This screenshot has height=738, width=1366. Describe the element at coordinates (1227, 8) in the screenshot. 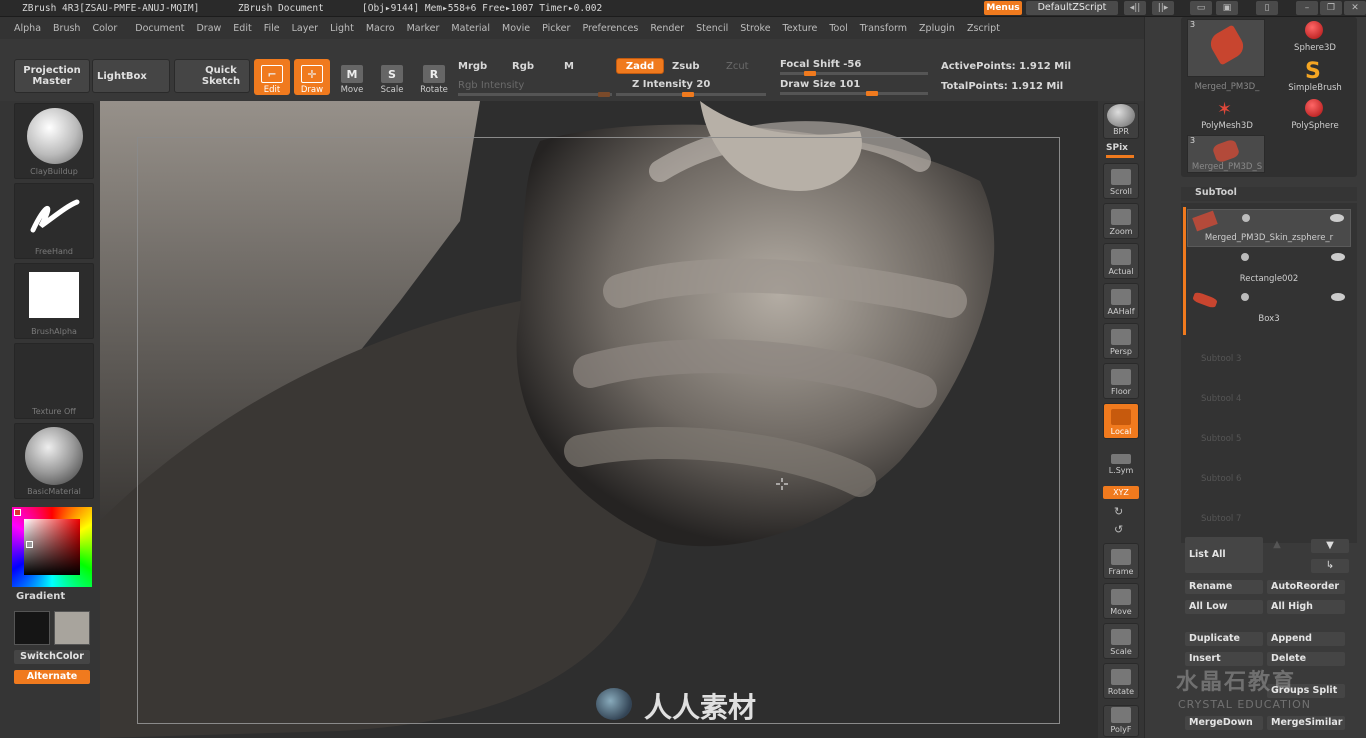

I see `window-icon: ▣` at that location.